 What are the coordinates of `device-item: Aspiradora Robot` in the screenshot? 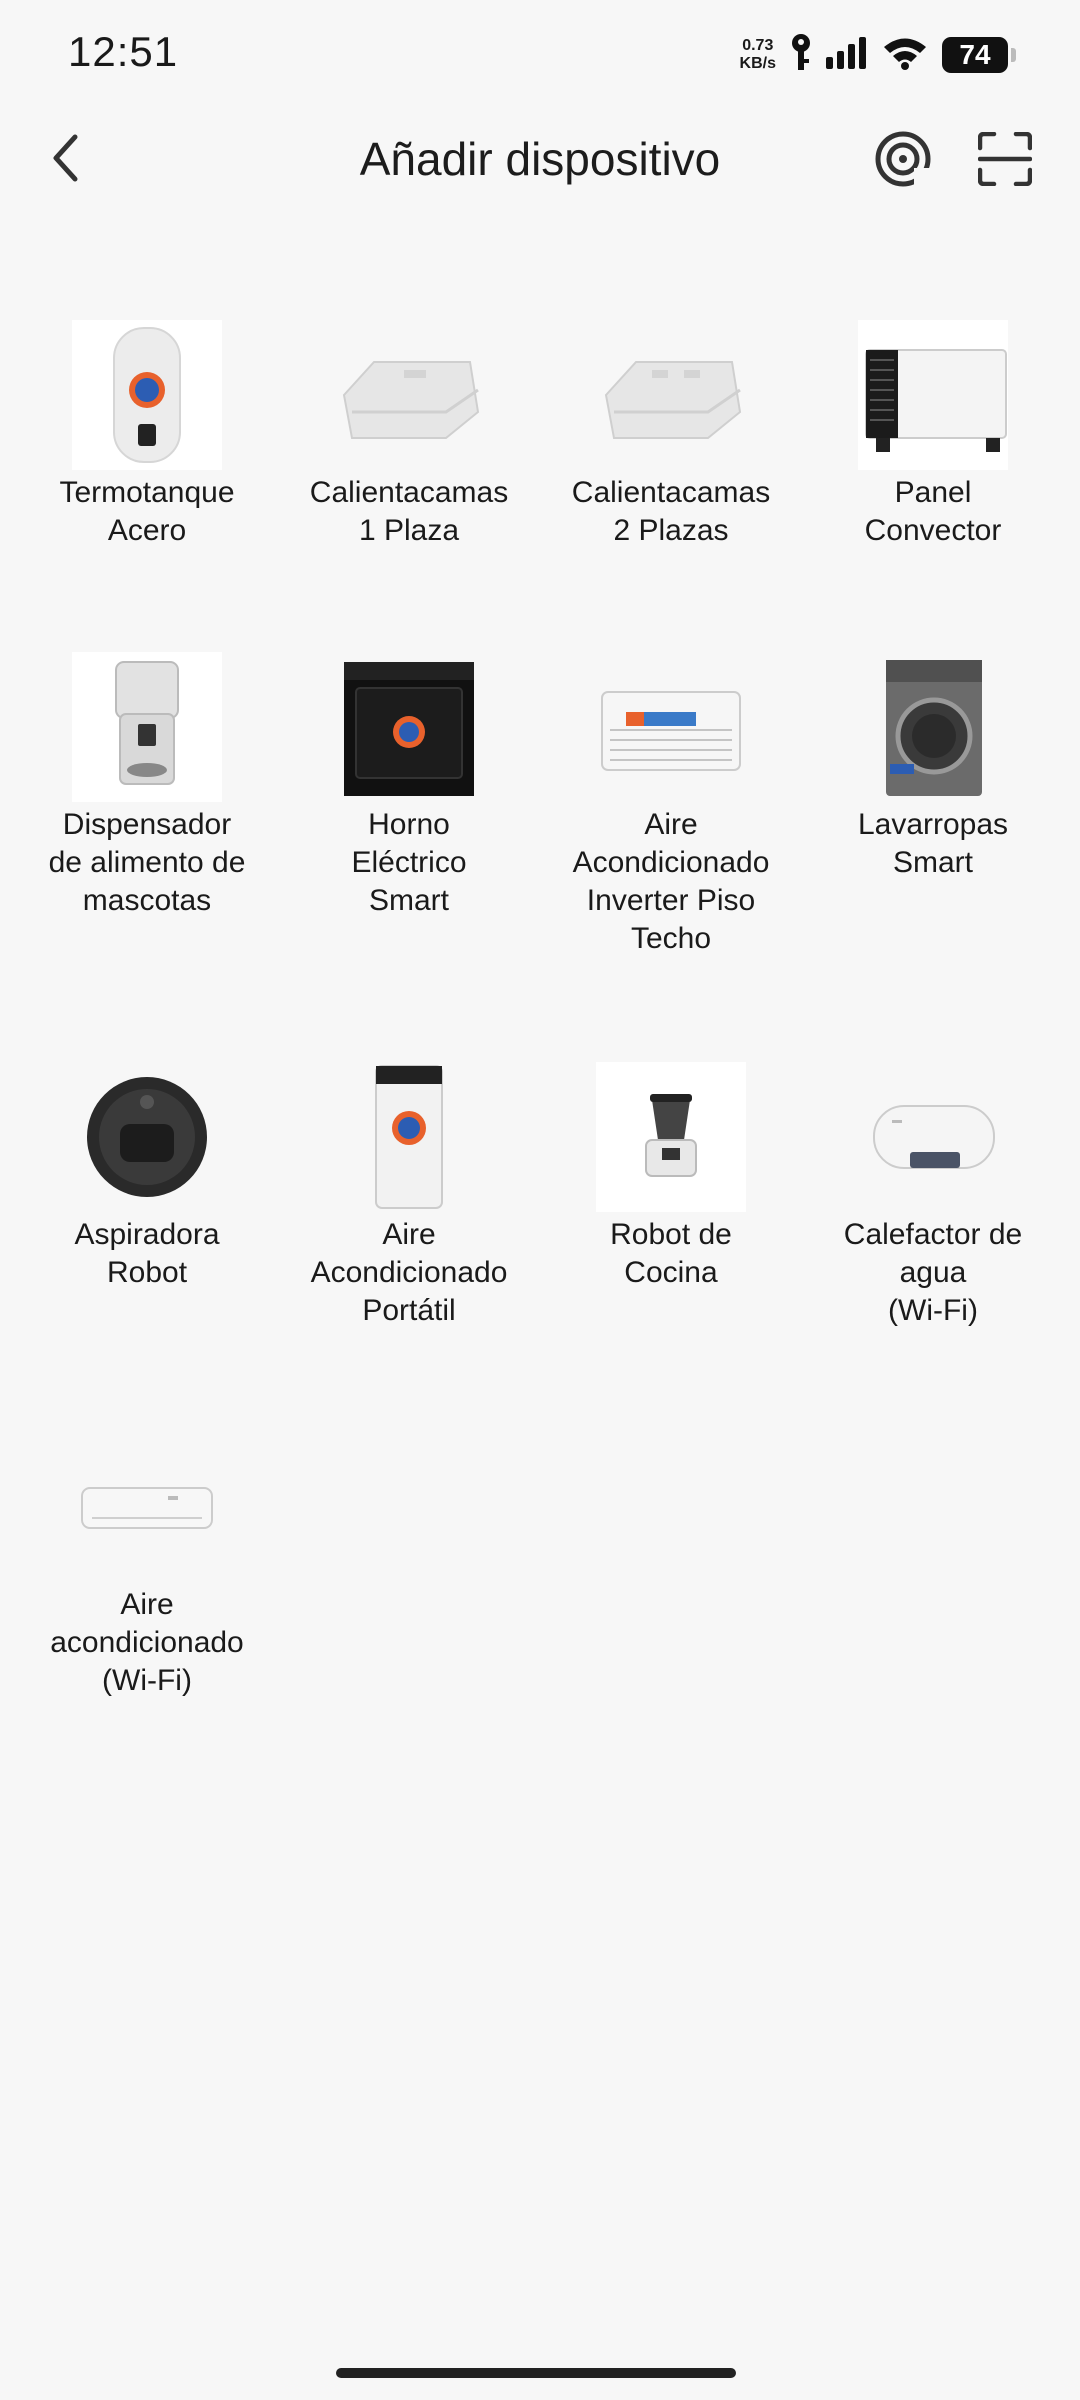 It's located at (147, 1247).